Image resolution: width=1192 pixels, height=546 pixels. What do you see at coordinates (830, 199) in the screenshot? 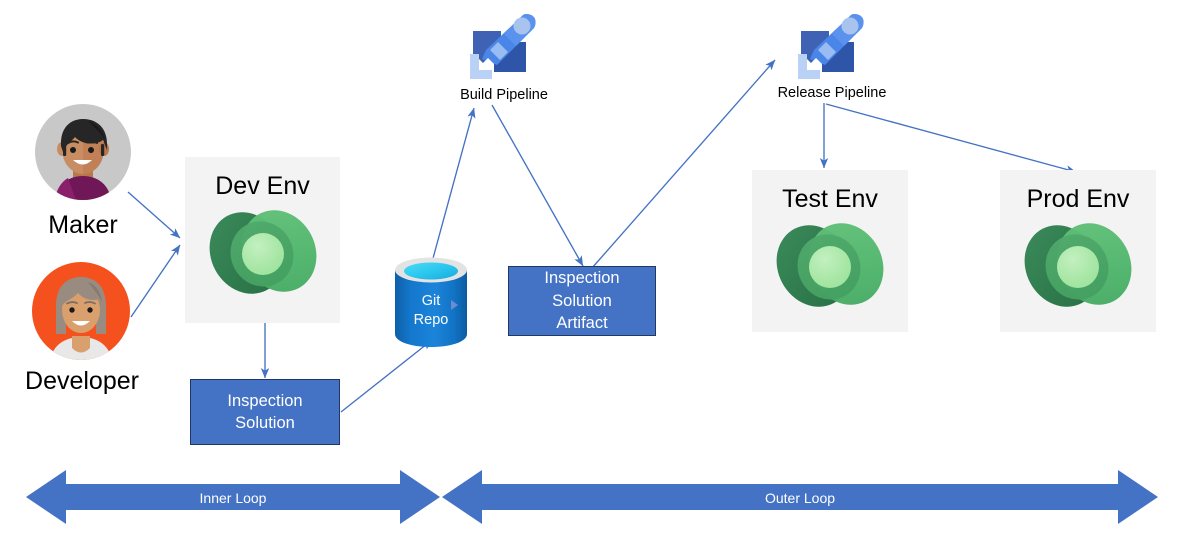
I see `env-title-test: Test Env` at bounding box center [830, 199].